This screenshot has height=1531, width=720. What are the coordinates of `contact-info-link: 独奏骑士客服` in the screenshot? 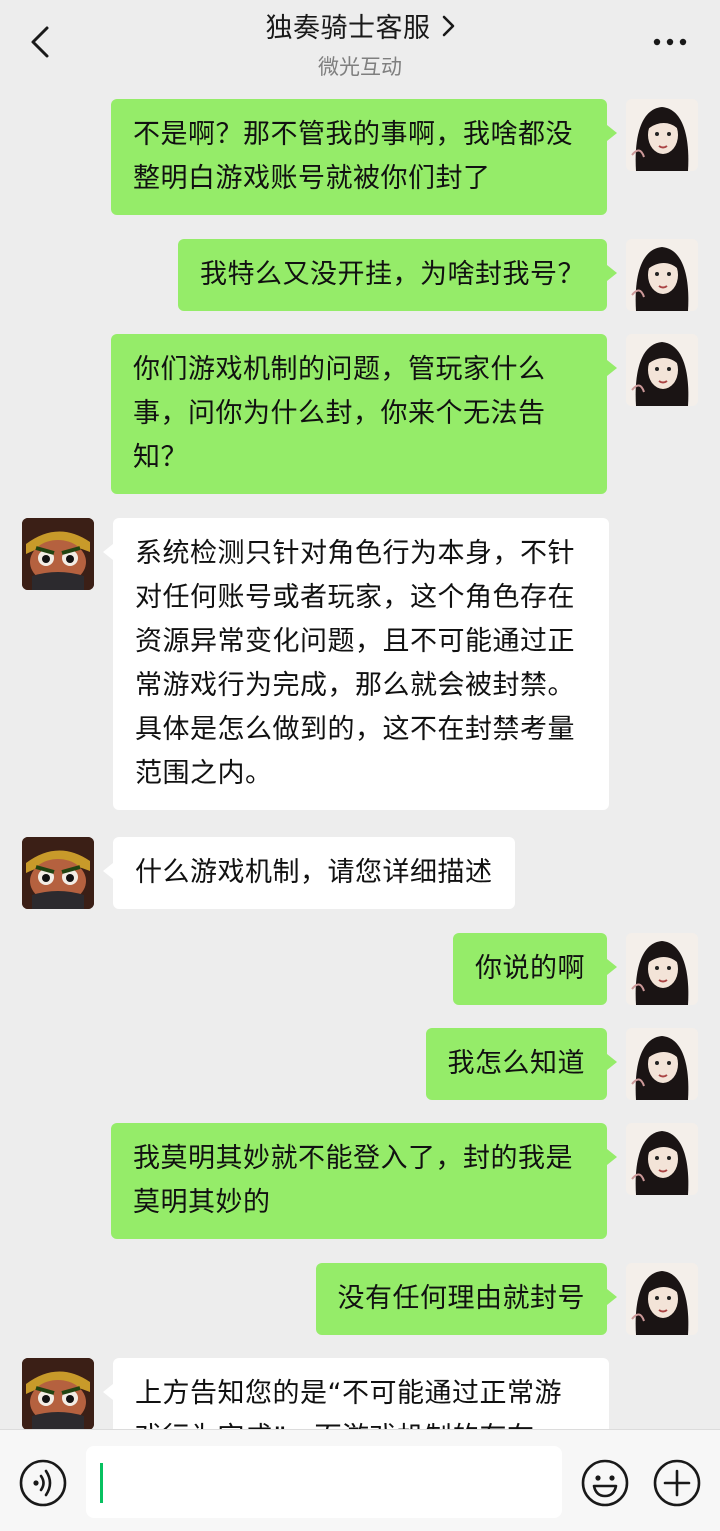 It's located at (360, 25).